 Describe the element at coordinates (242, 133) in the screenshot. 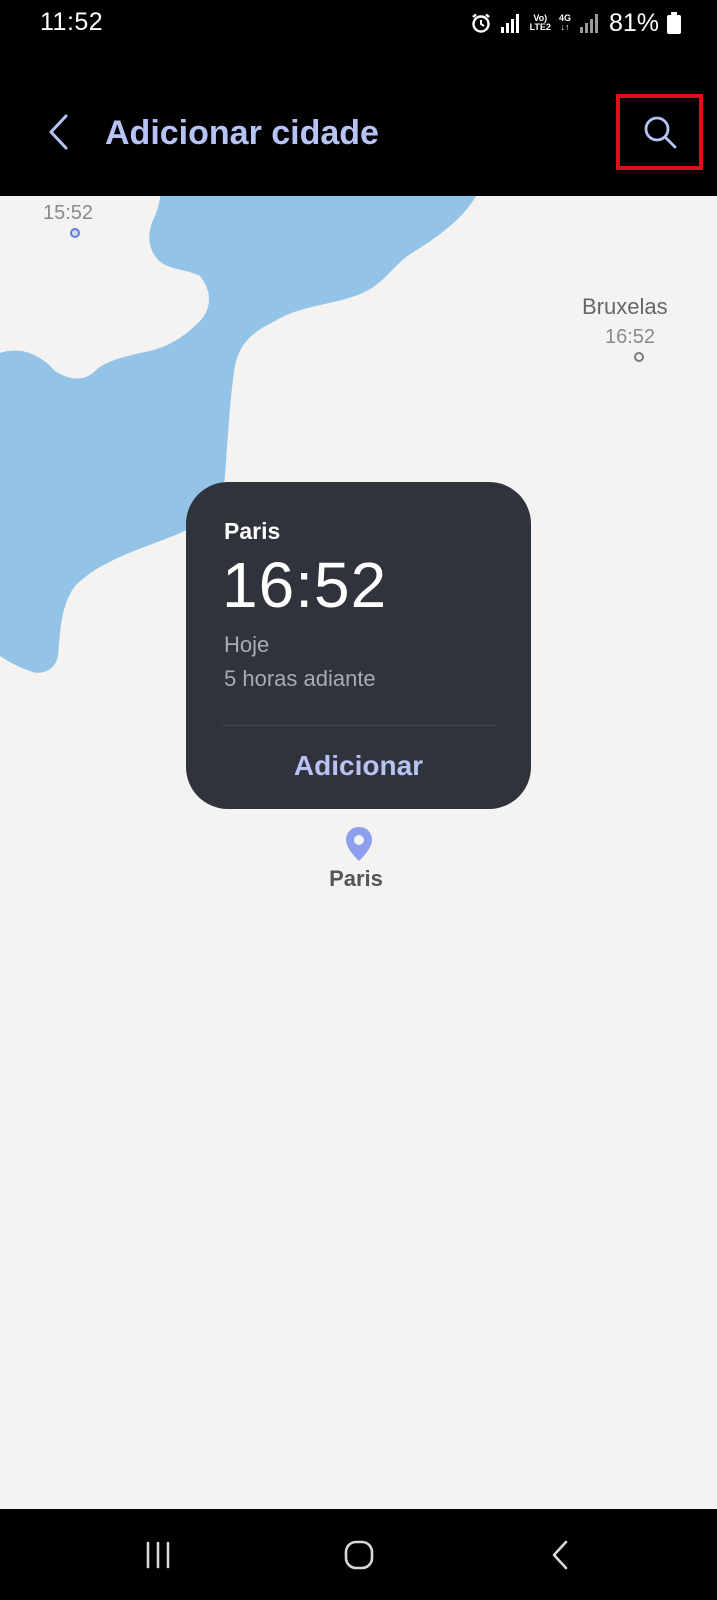

I see `page-title: Adicionar cidade` at that location.